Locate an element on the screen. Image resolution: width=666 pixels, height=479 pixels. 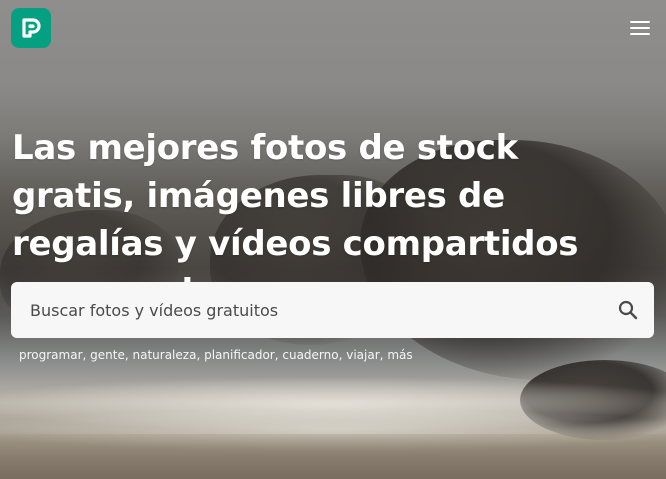
suggestion-link: planificador is located at coordinates (239, 355).